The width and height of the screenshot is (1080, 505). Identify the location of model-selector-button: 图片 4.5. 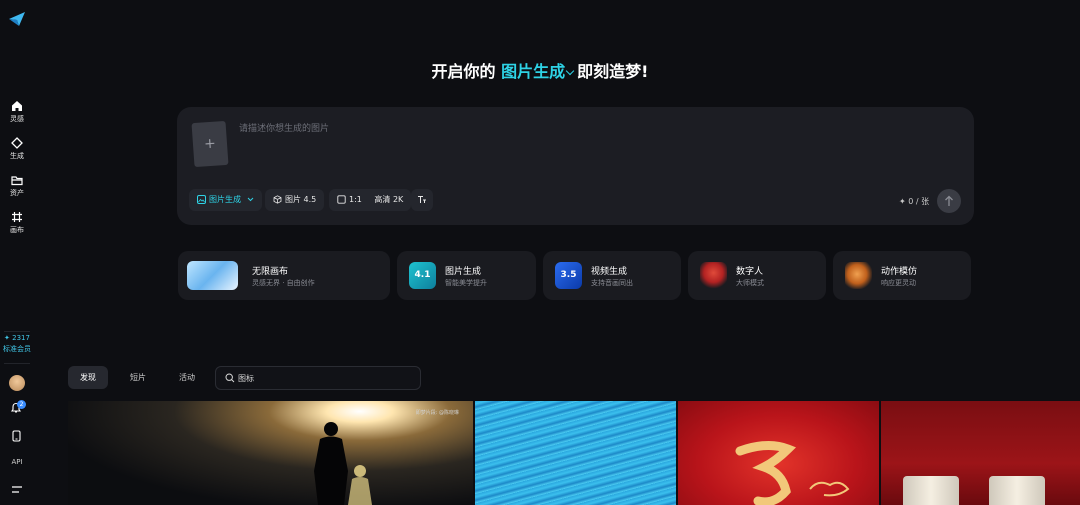
(295, 200).